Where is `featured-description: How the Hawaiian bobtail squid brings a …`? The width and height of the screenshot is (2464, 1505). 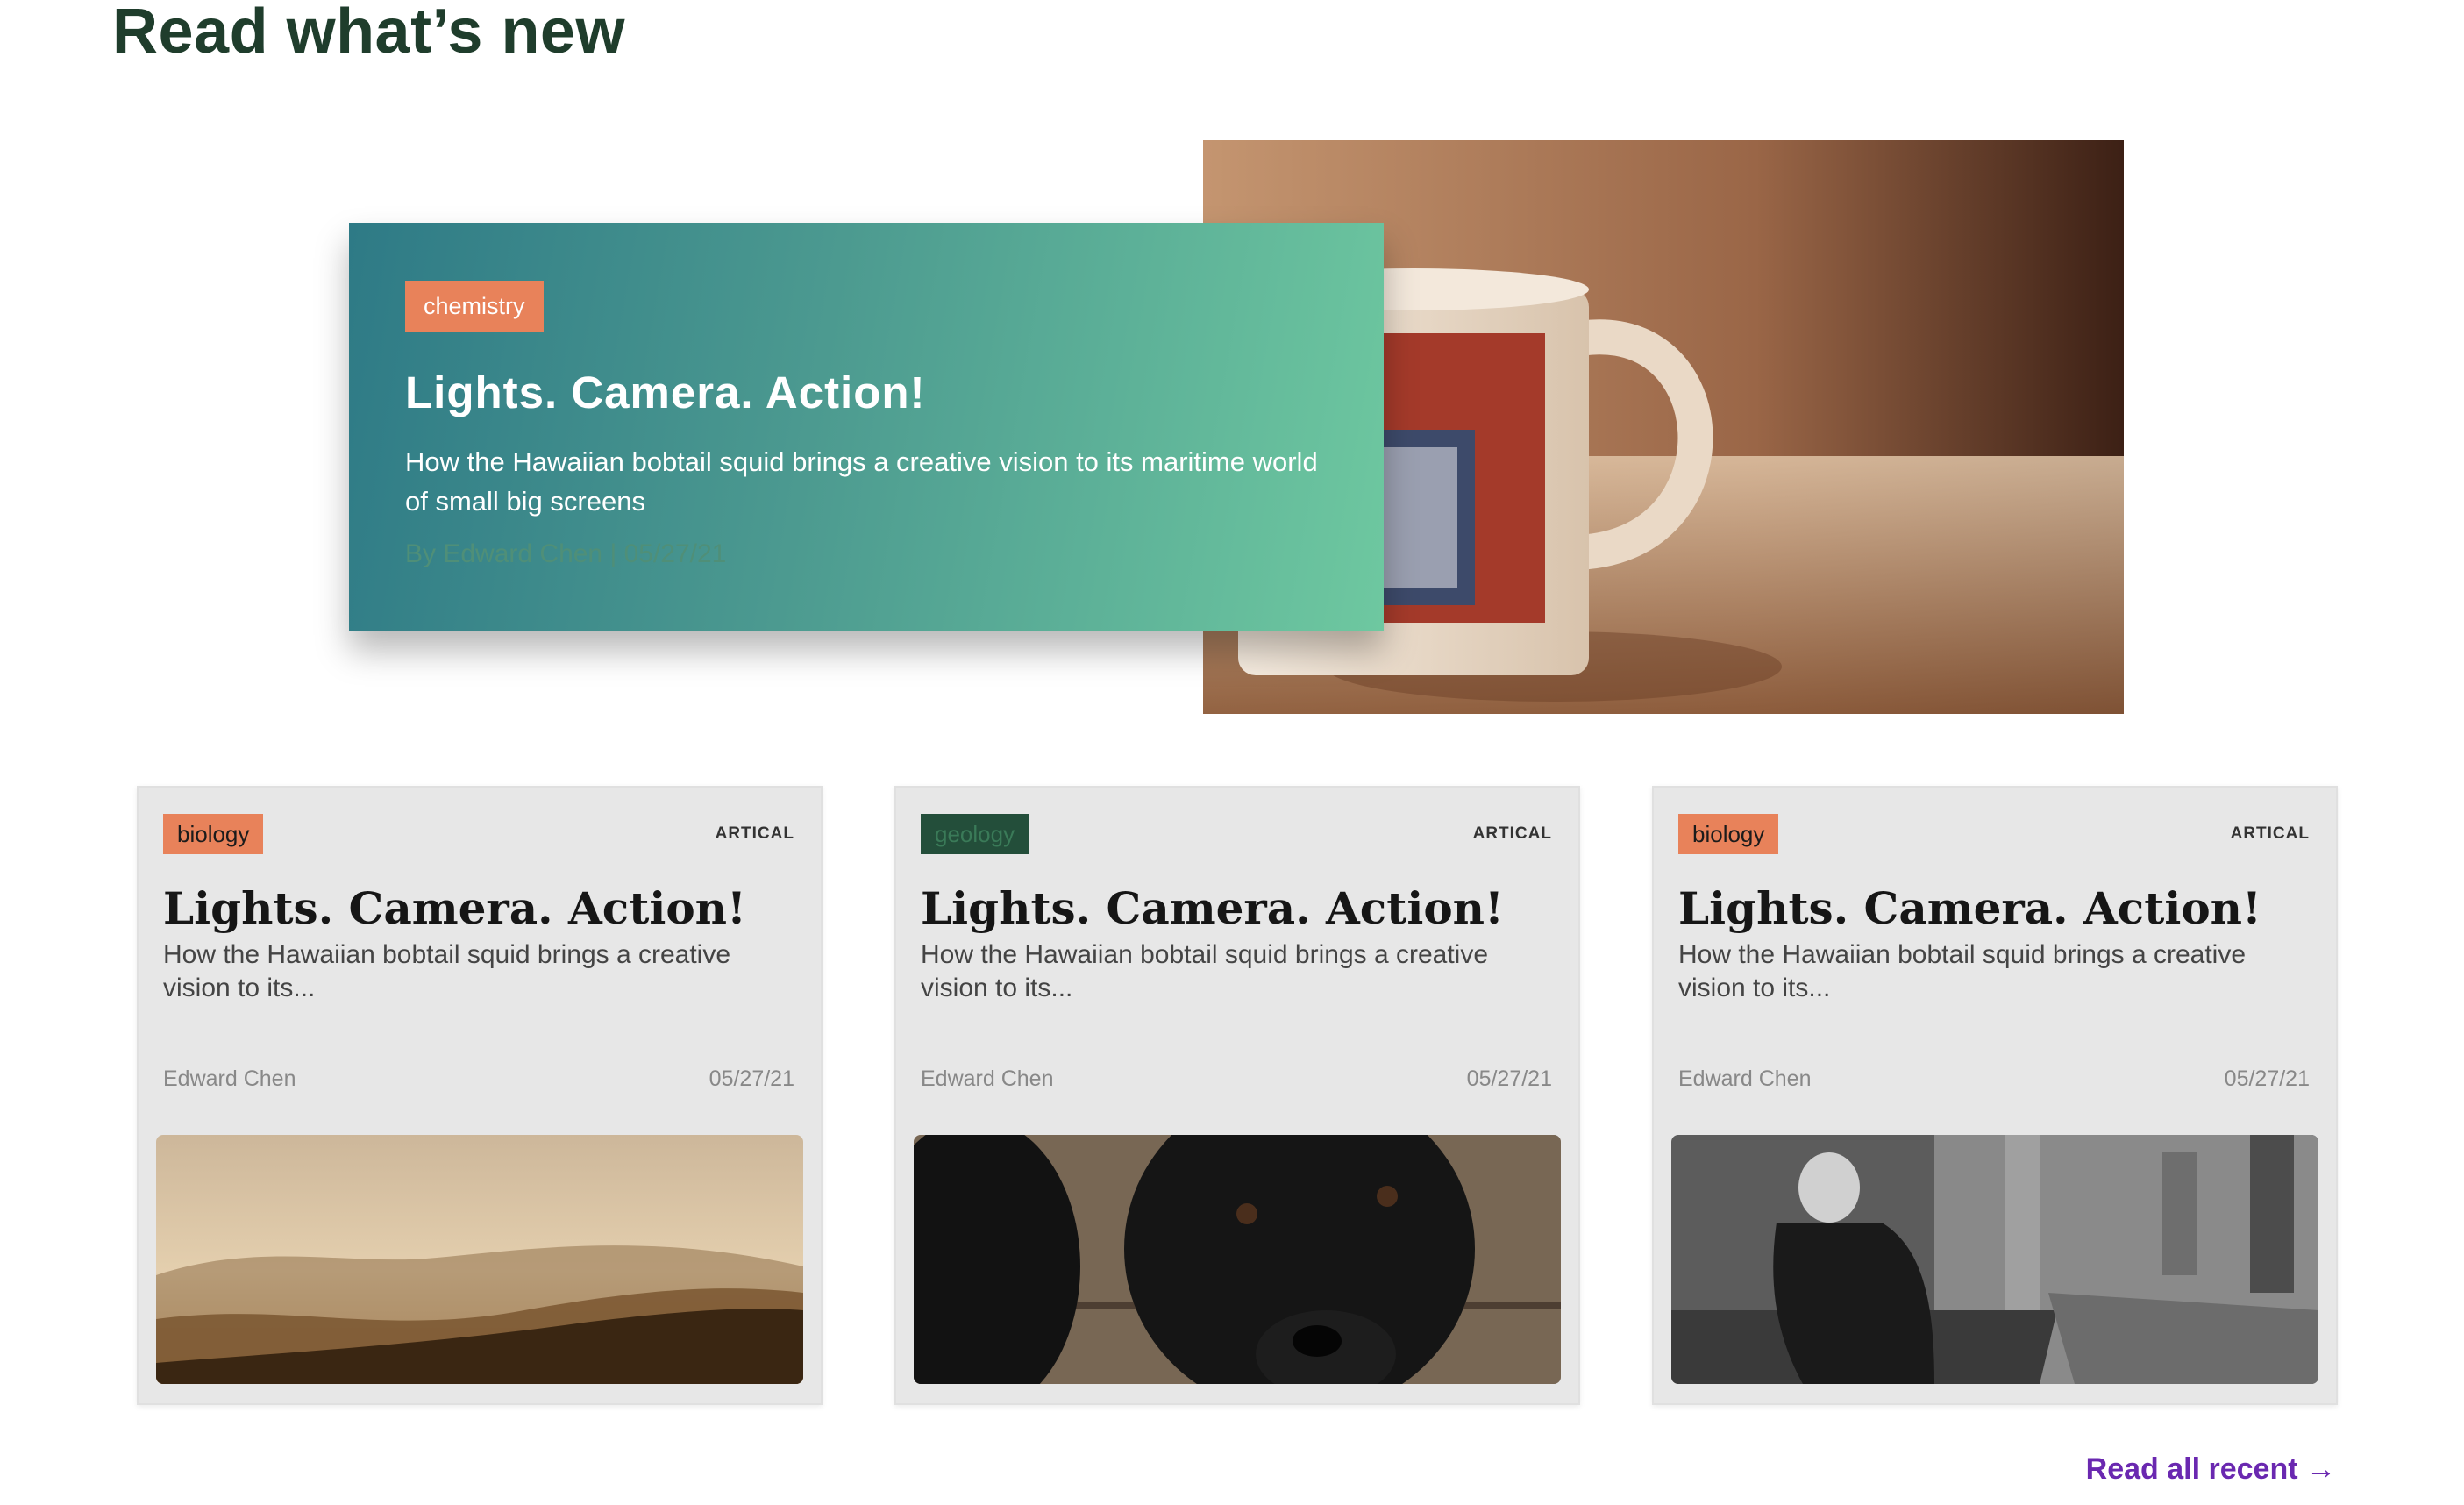 featured-description: How the Hawaiian bobtail squid brings a … is located at coordinates (861, 481).